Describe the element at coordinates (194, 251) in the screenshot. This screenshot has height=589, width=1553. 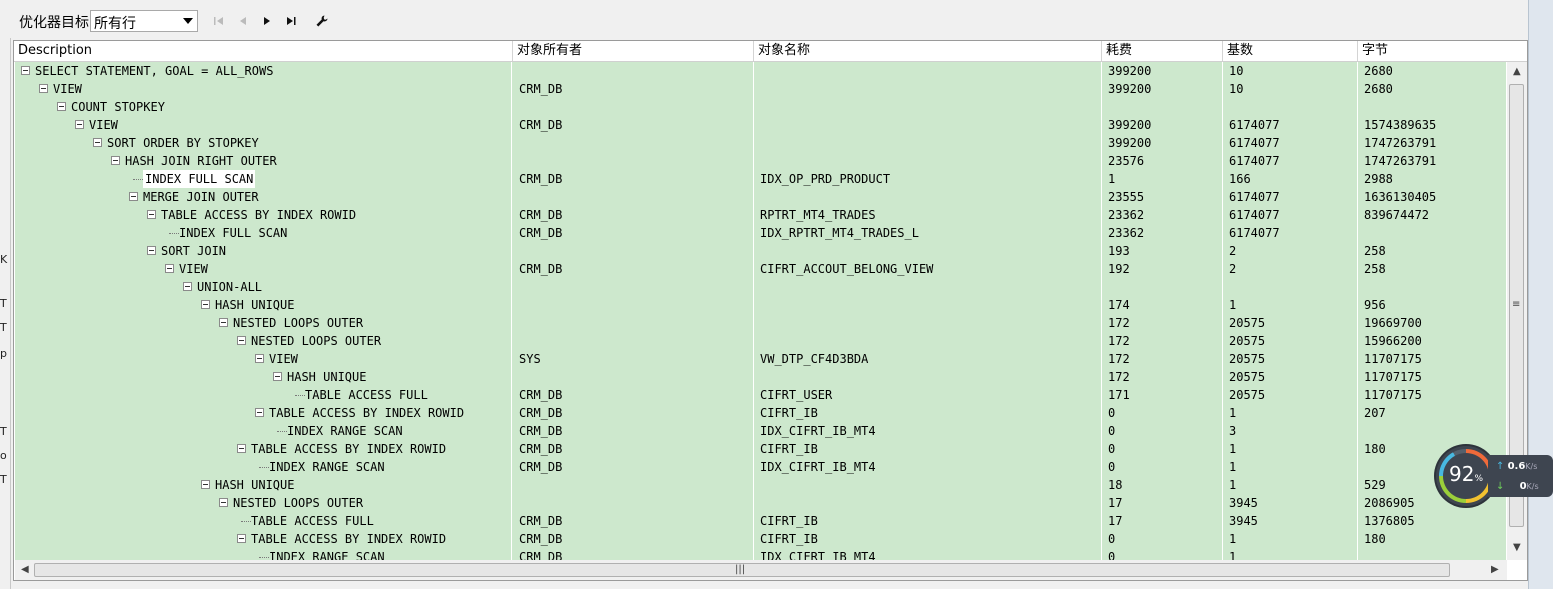
I see `plan-step-label: SORT JOIN` at that location.